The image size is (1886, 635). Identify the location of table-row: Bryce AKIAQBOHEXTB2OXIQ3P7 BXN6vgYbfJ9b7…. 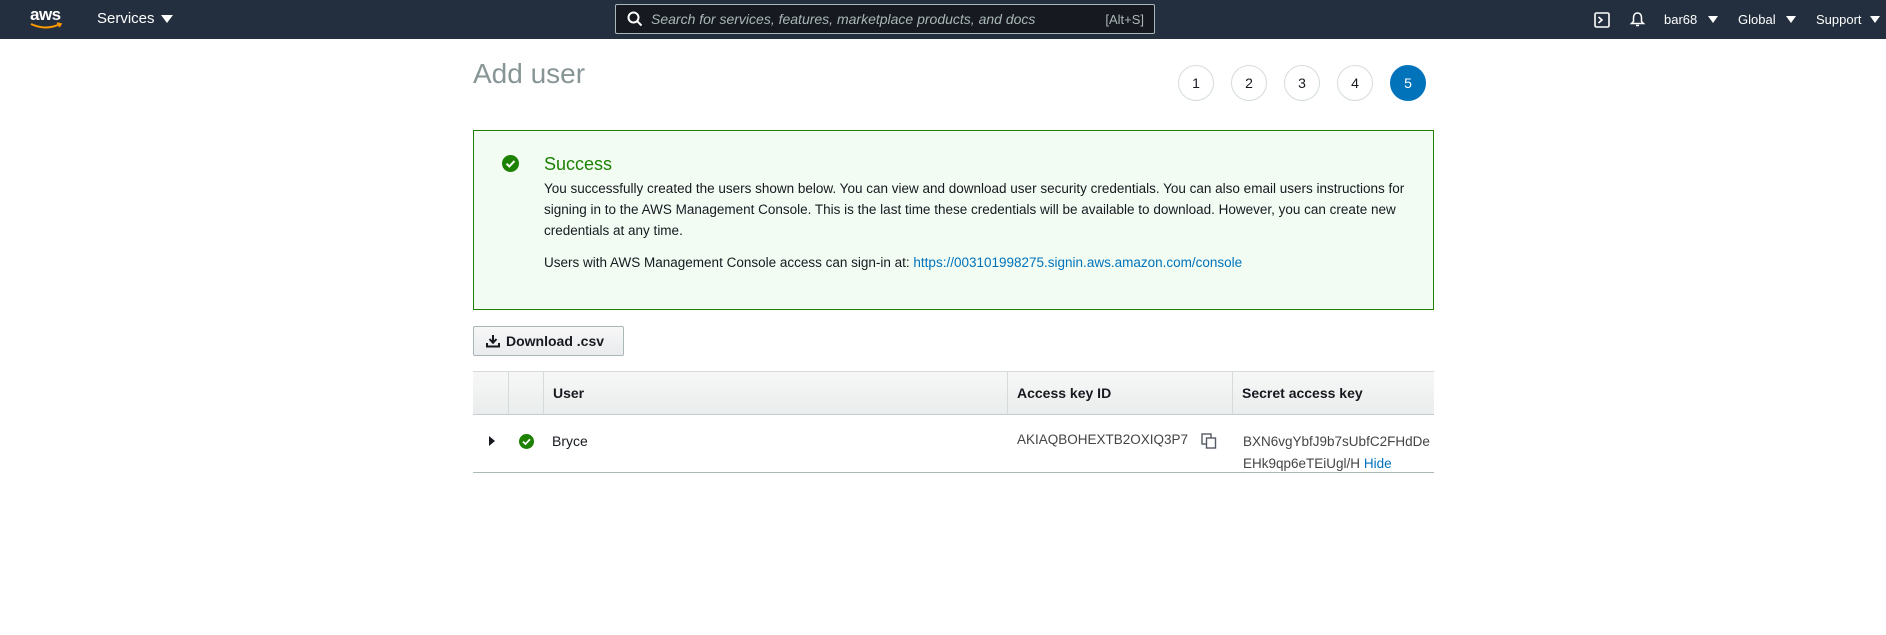
(953, 444).